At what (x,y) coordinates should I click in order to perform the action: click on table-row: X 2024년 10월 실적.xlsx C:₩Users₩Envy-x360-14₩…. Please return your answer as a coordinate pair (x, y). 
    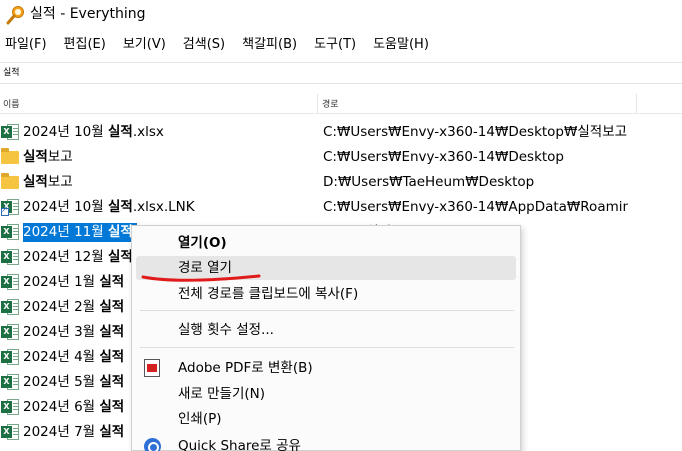
    Looking at the image, I should click on (341, 132).